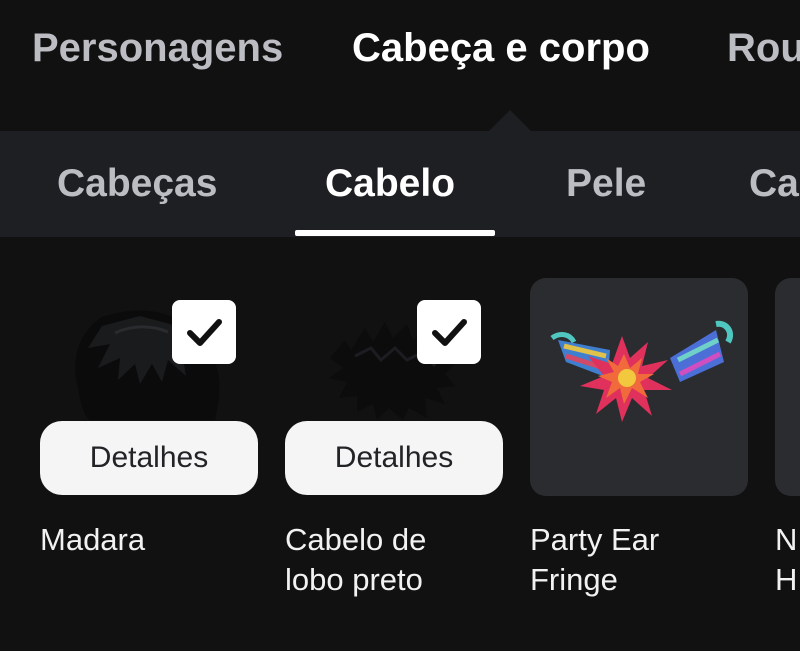  I want to click on active-subtab-underline, so click(395, 233).